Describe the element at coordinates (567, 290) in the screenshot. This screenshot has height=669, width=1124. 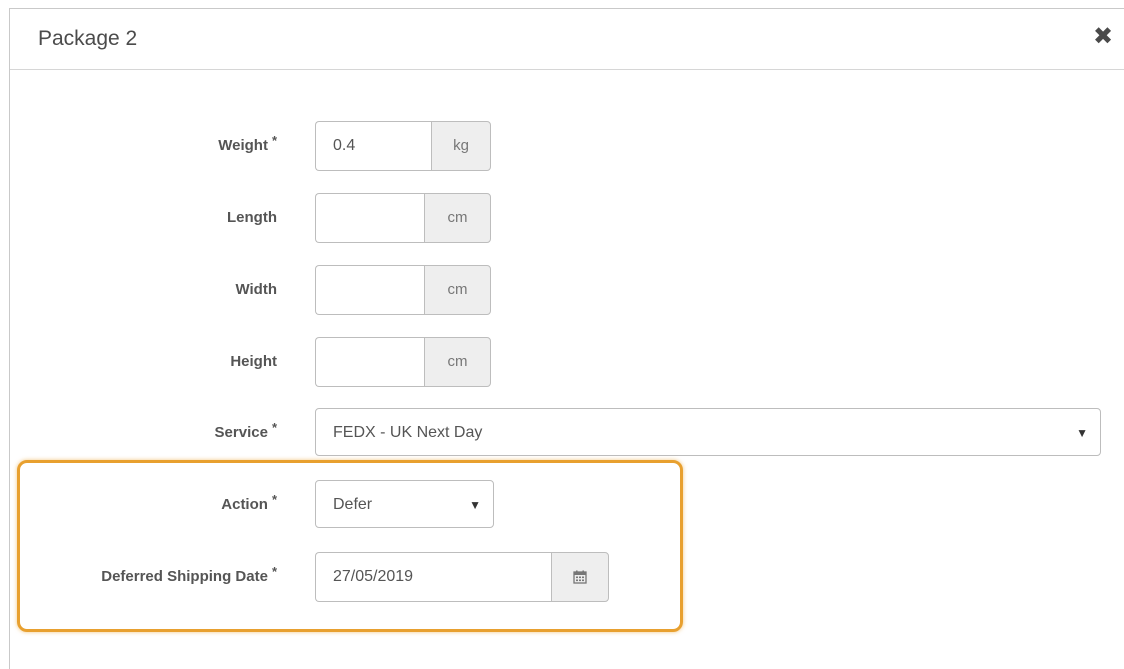
I see `width-row: Width cm` at that location.